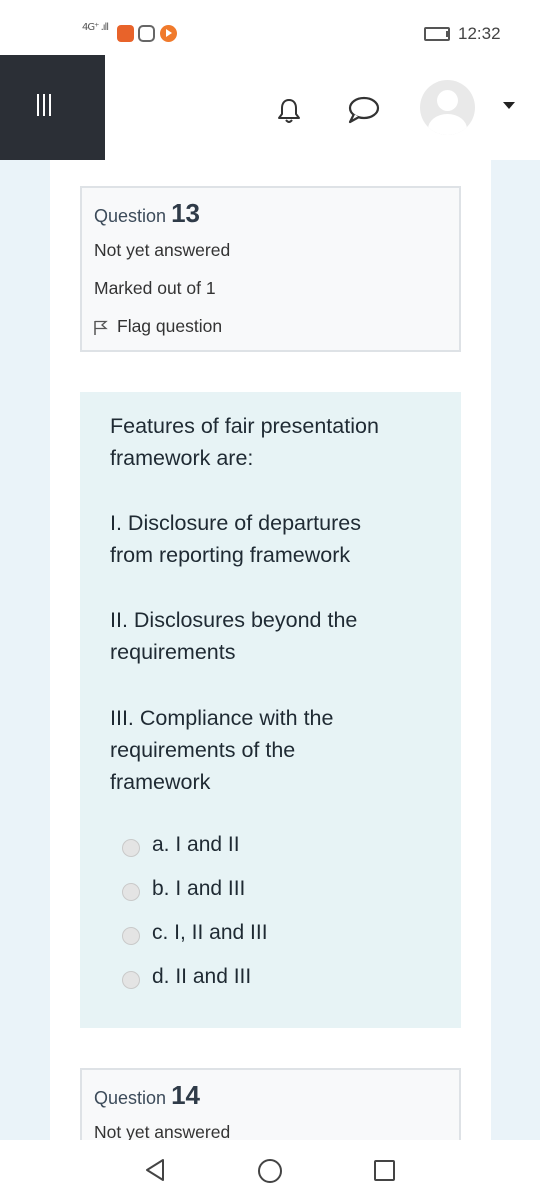 The height and width of the screenshot is (1200, 540). What do you see at coordinates (437, 34) in the screenshot?
I see `battery-icon` at bounding box center [437, 34].